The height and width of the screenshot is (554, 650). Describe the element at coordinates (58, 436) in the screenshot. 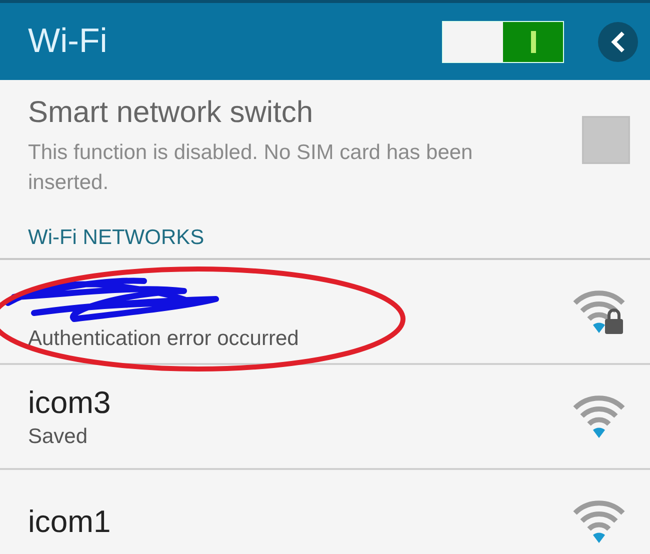

I see `network-status: Saved` at that location.